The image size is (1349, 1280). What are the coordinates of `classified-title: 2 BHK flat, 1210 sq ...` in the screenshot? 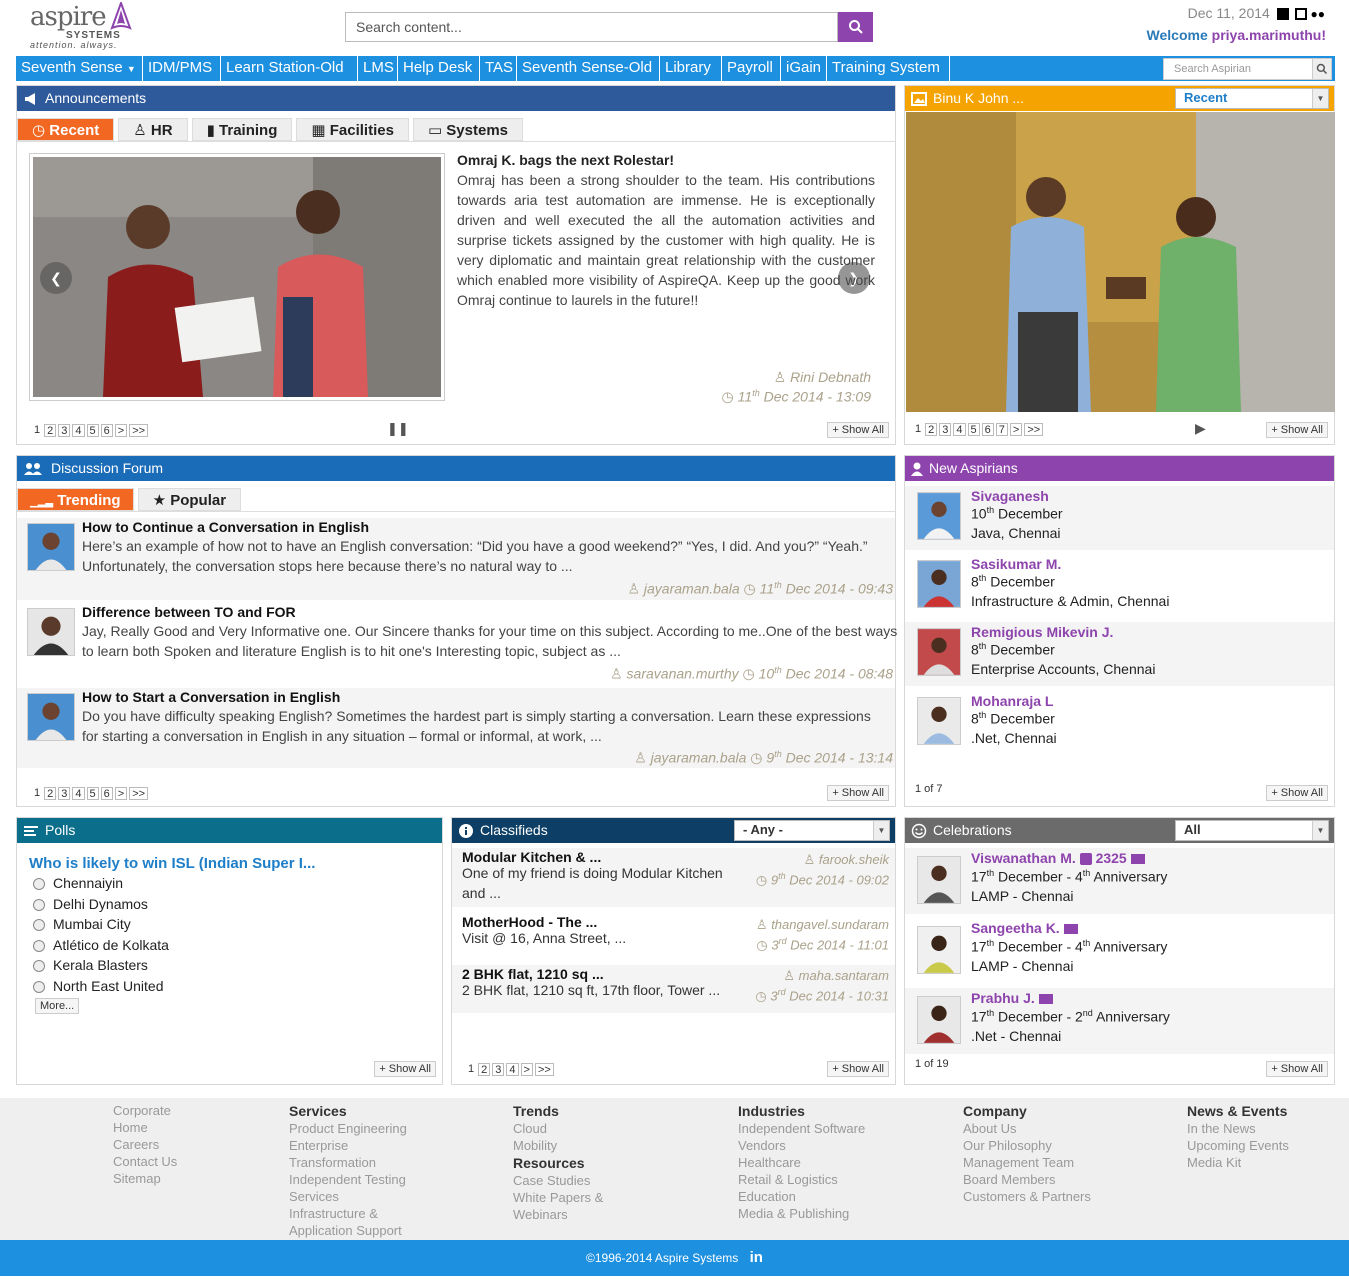 It's located at (533, 974).